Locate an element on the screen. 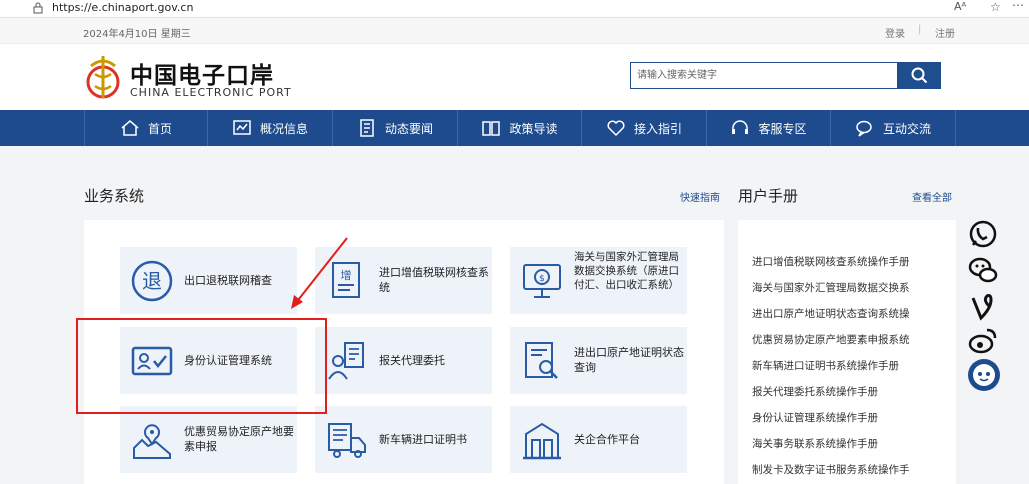 The width and height of the screenshot is (1029, 484). manual-item: 海关与国家外汇管理局数据交换系 is located at coordinates (831, 287).